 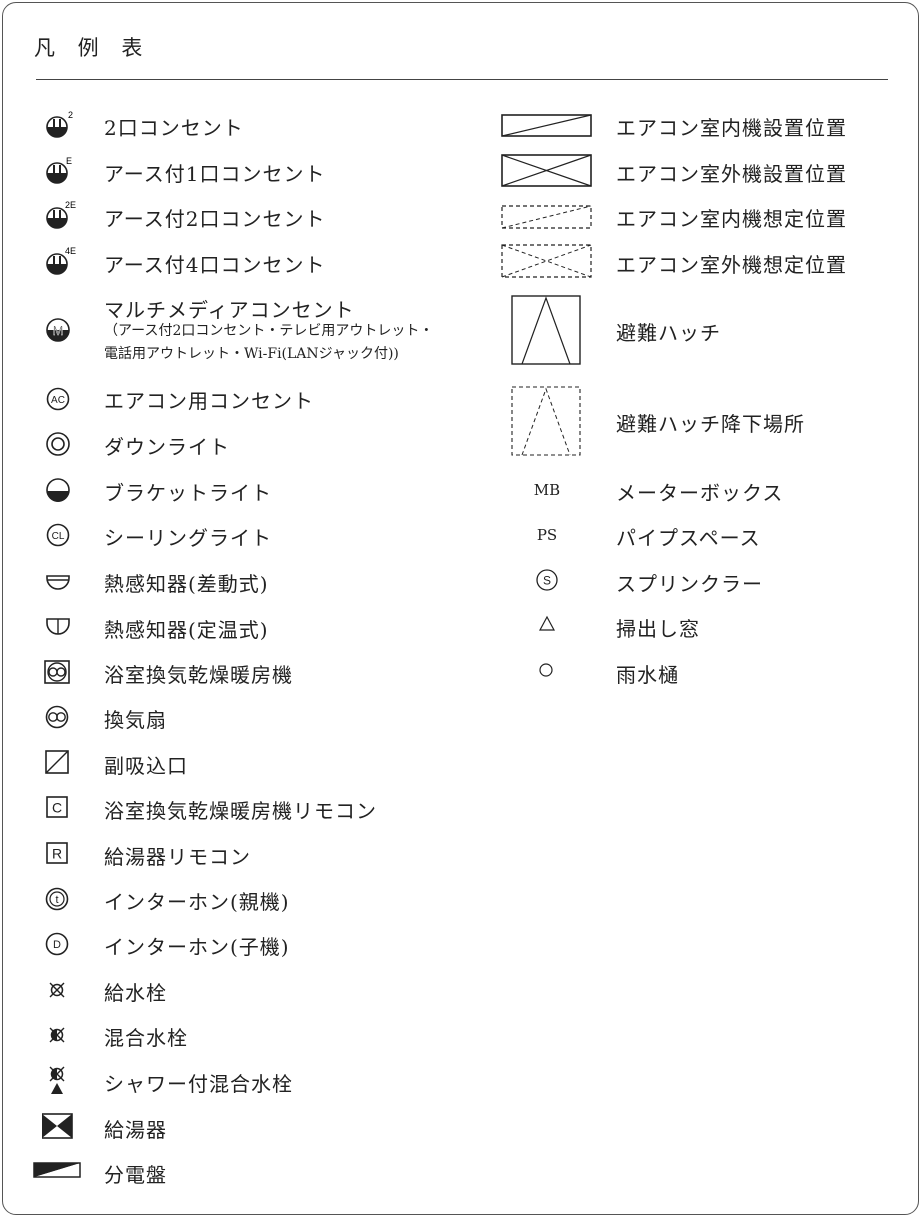 I want to click on shower-mixing-tap-icon, so click(x=72, y=1086).